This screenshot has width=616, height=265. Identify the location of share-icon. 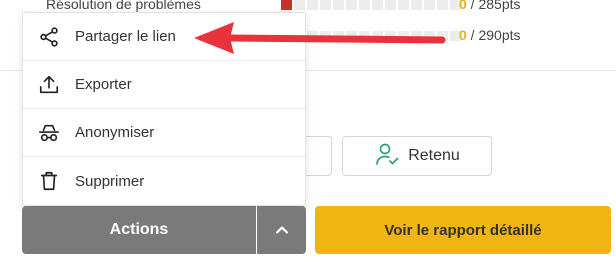
(49, 37).